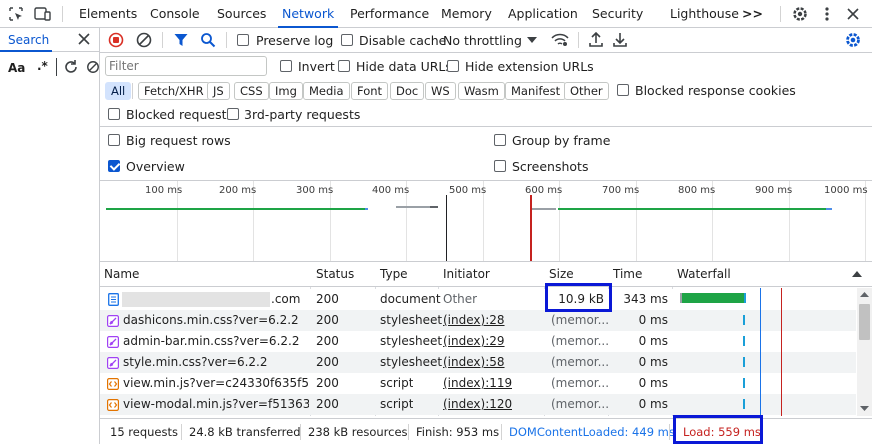 This screenshot has width=872, height=444. What do you see at coordinates (144, 40) in the screenshot?
I see `clear-log-icon` at bounding box center [144, 40].